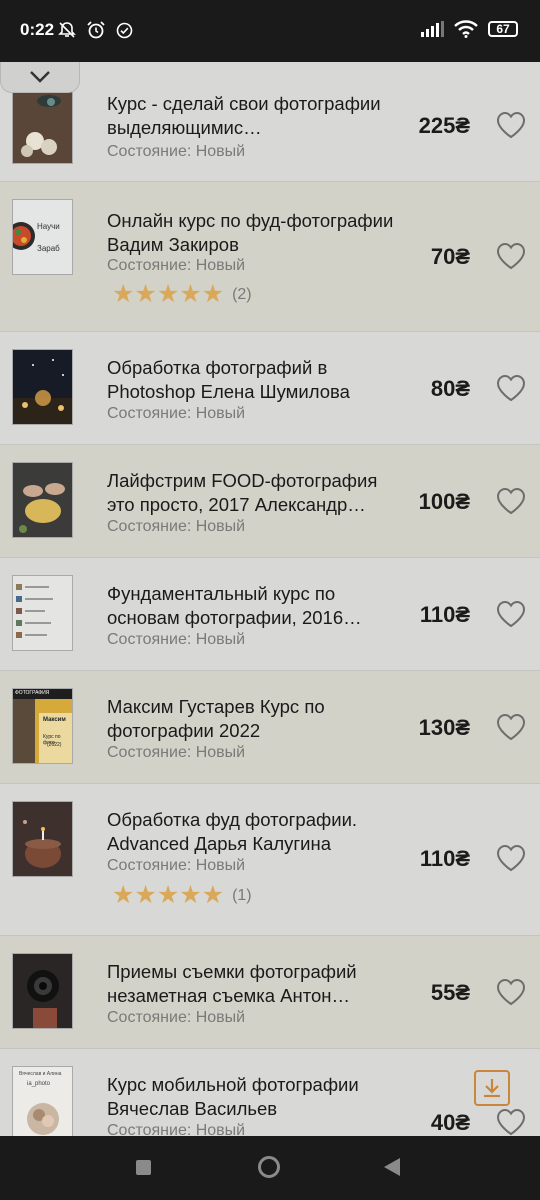  I want to click on rating-stars: ★★★★★ (2), so click(182, 294).